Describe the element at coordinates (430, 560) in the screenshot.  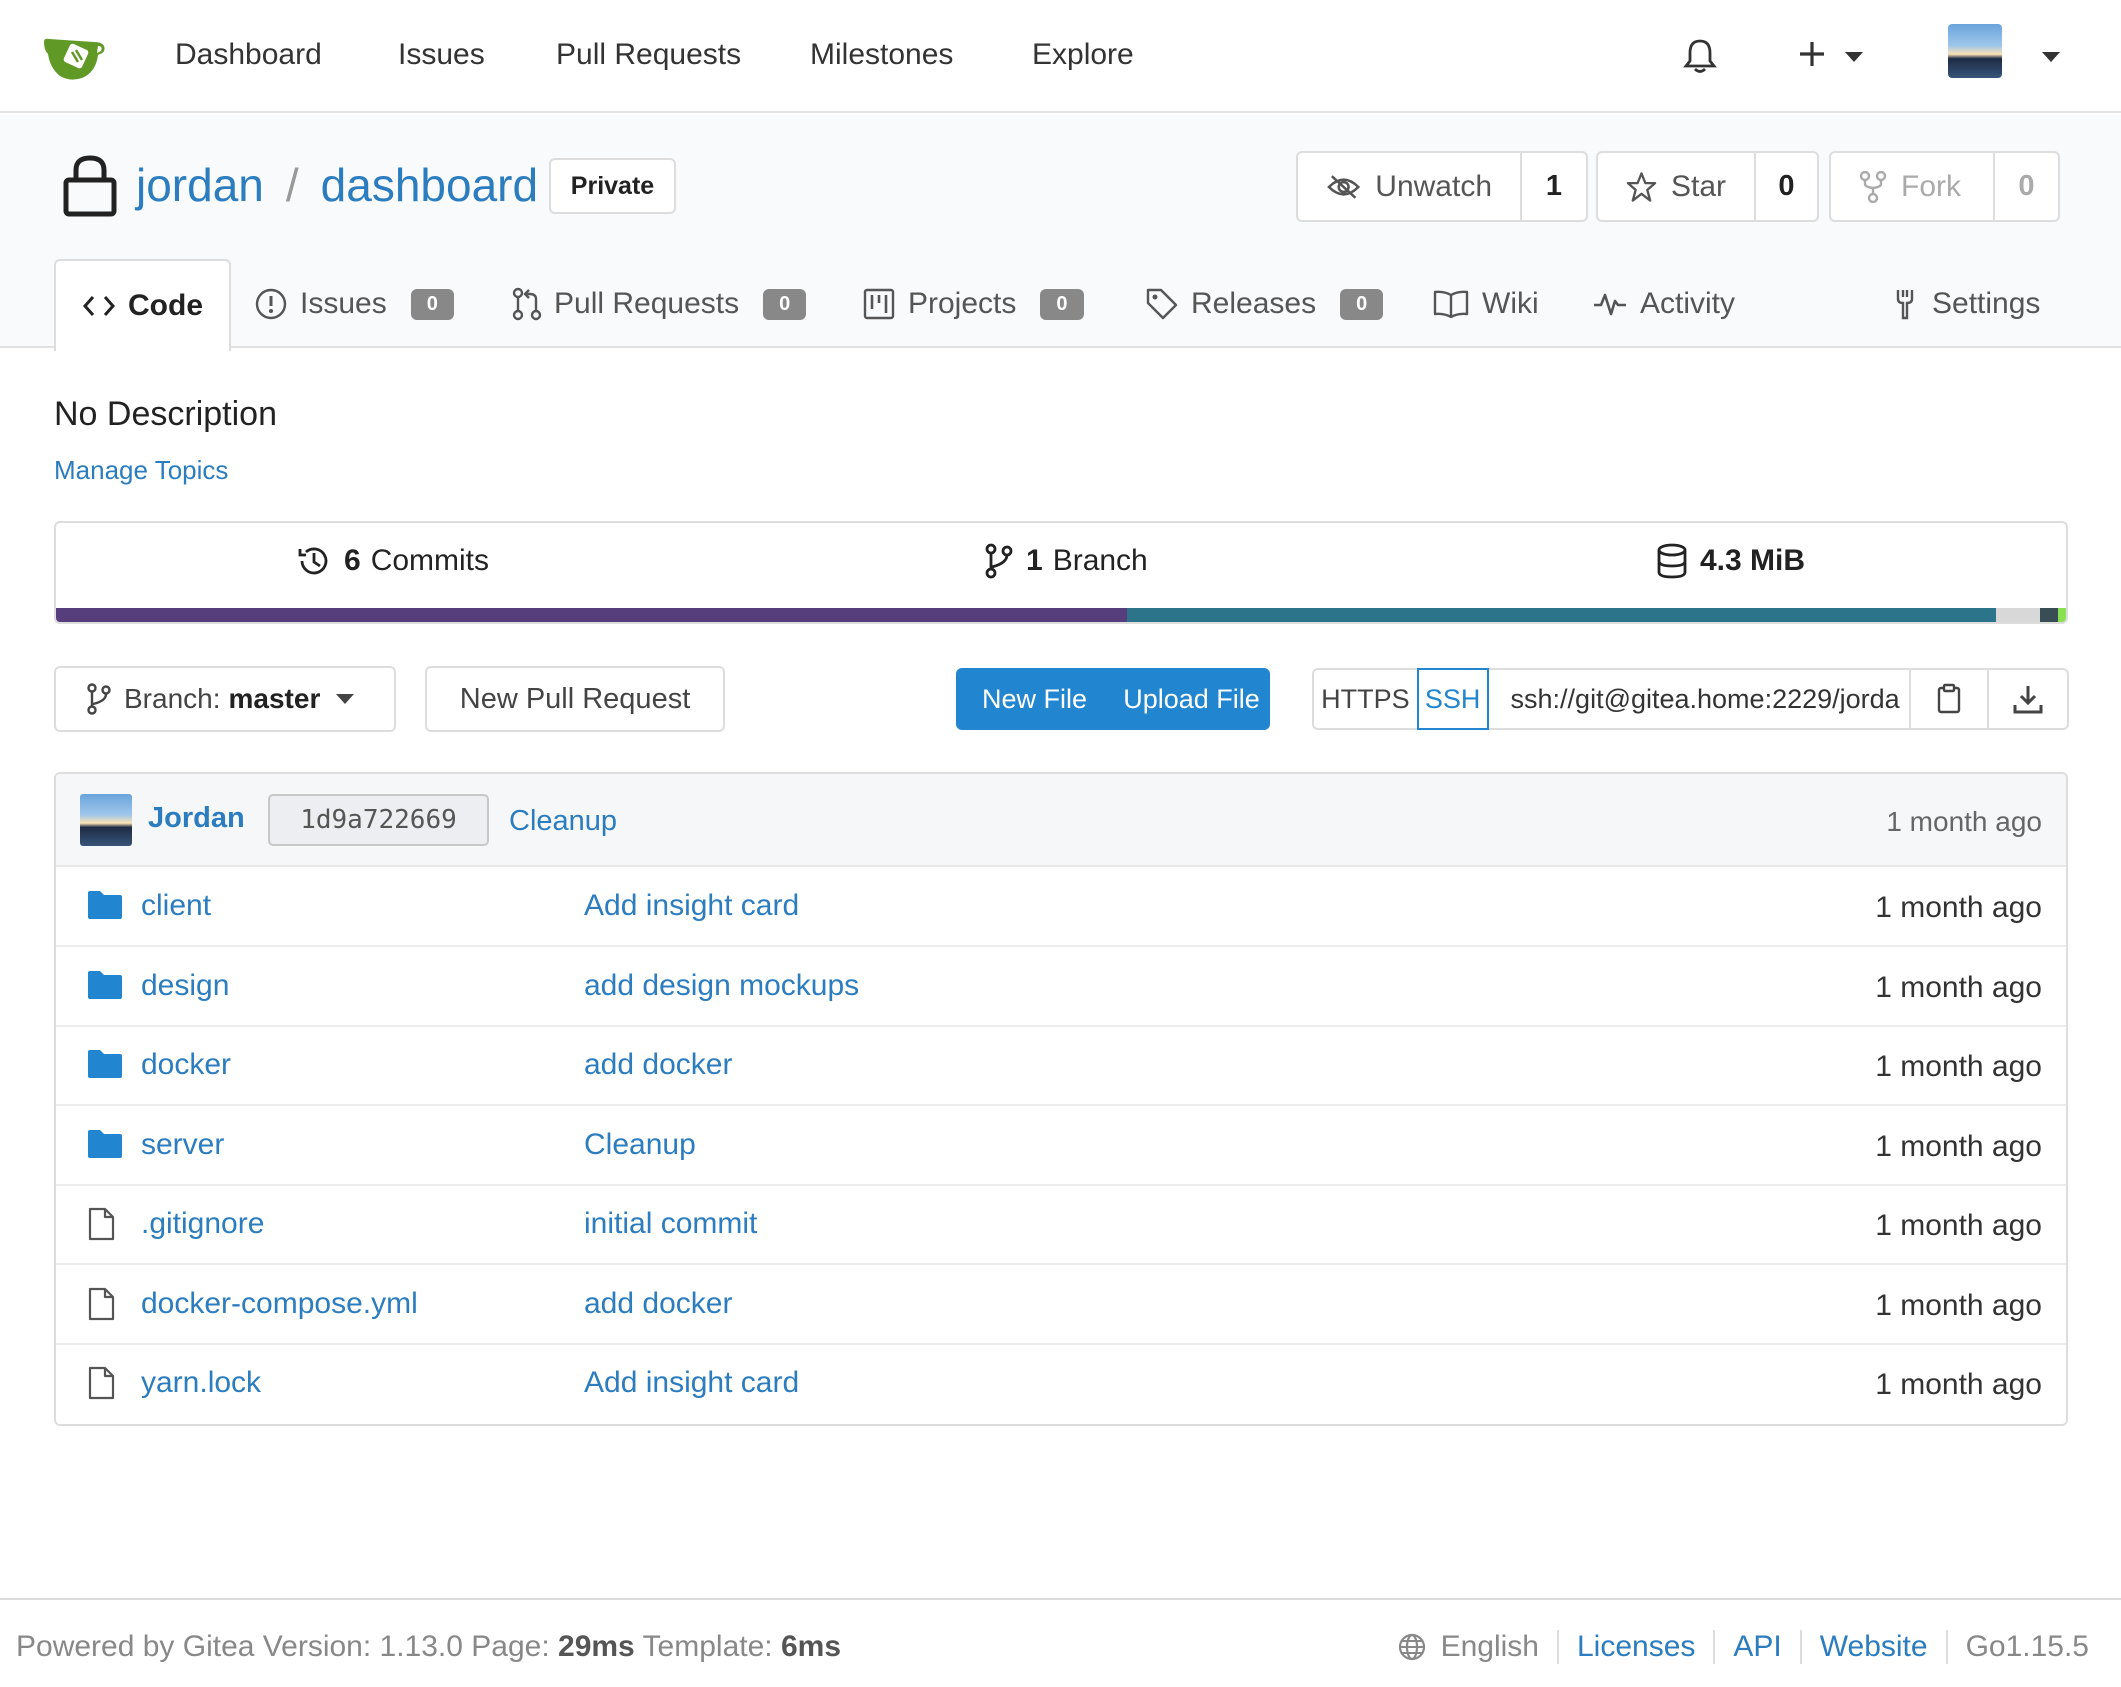
I see `commits-label: Commits` at that location.